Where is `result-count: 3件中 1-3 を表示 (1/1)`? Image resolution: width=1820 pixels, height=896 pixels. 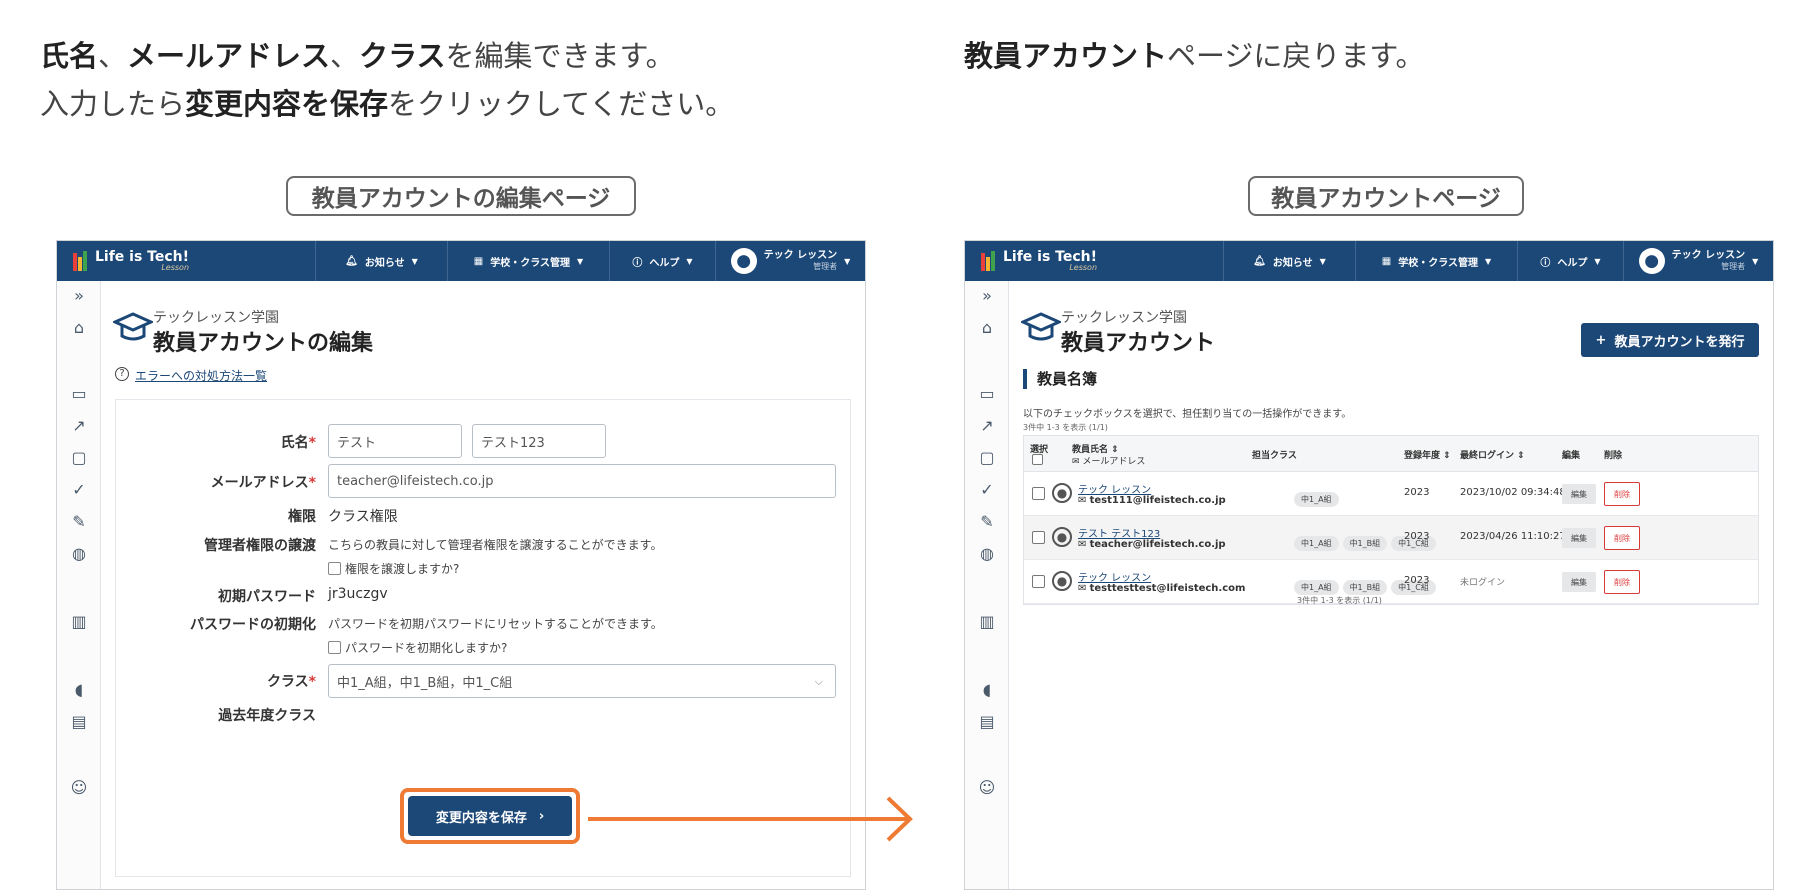 result-count: 3件中 1-3 を表示 (1/1) is located at coordinates (1065, 427).